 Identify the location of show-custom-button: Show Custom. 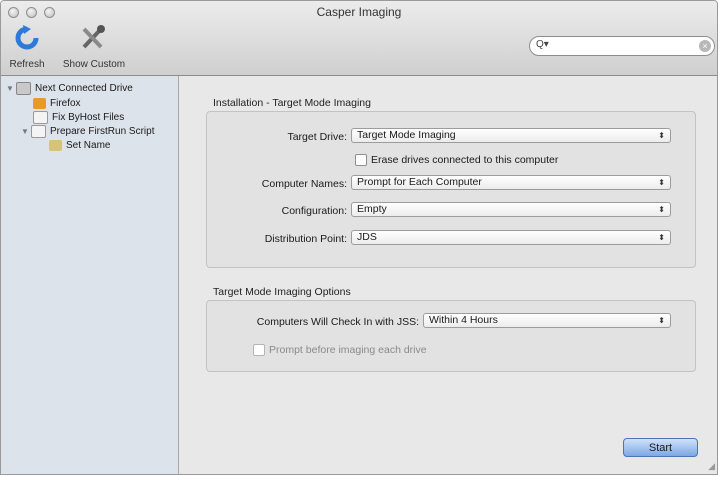
(94, 48).